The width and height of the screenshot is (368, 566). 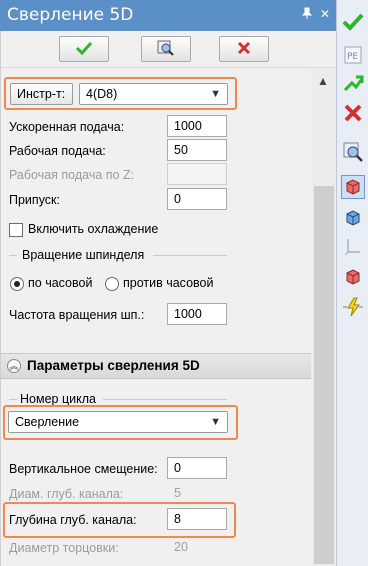 I want to click on ok-button, so click(x=84, y=49).